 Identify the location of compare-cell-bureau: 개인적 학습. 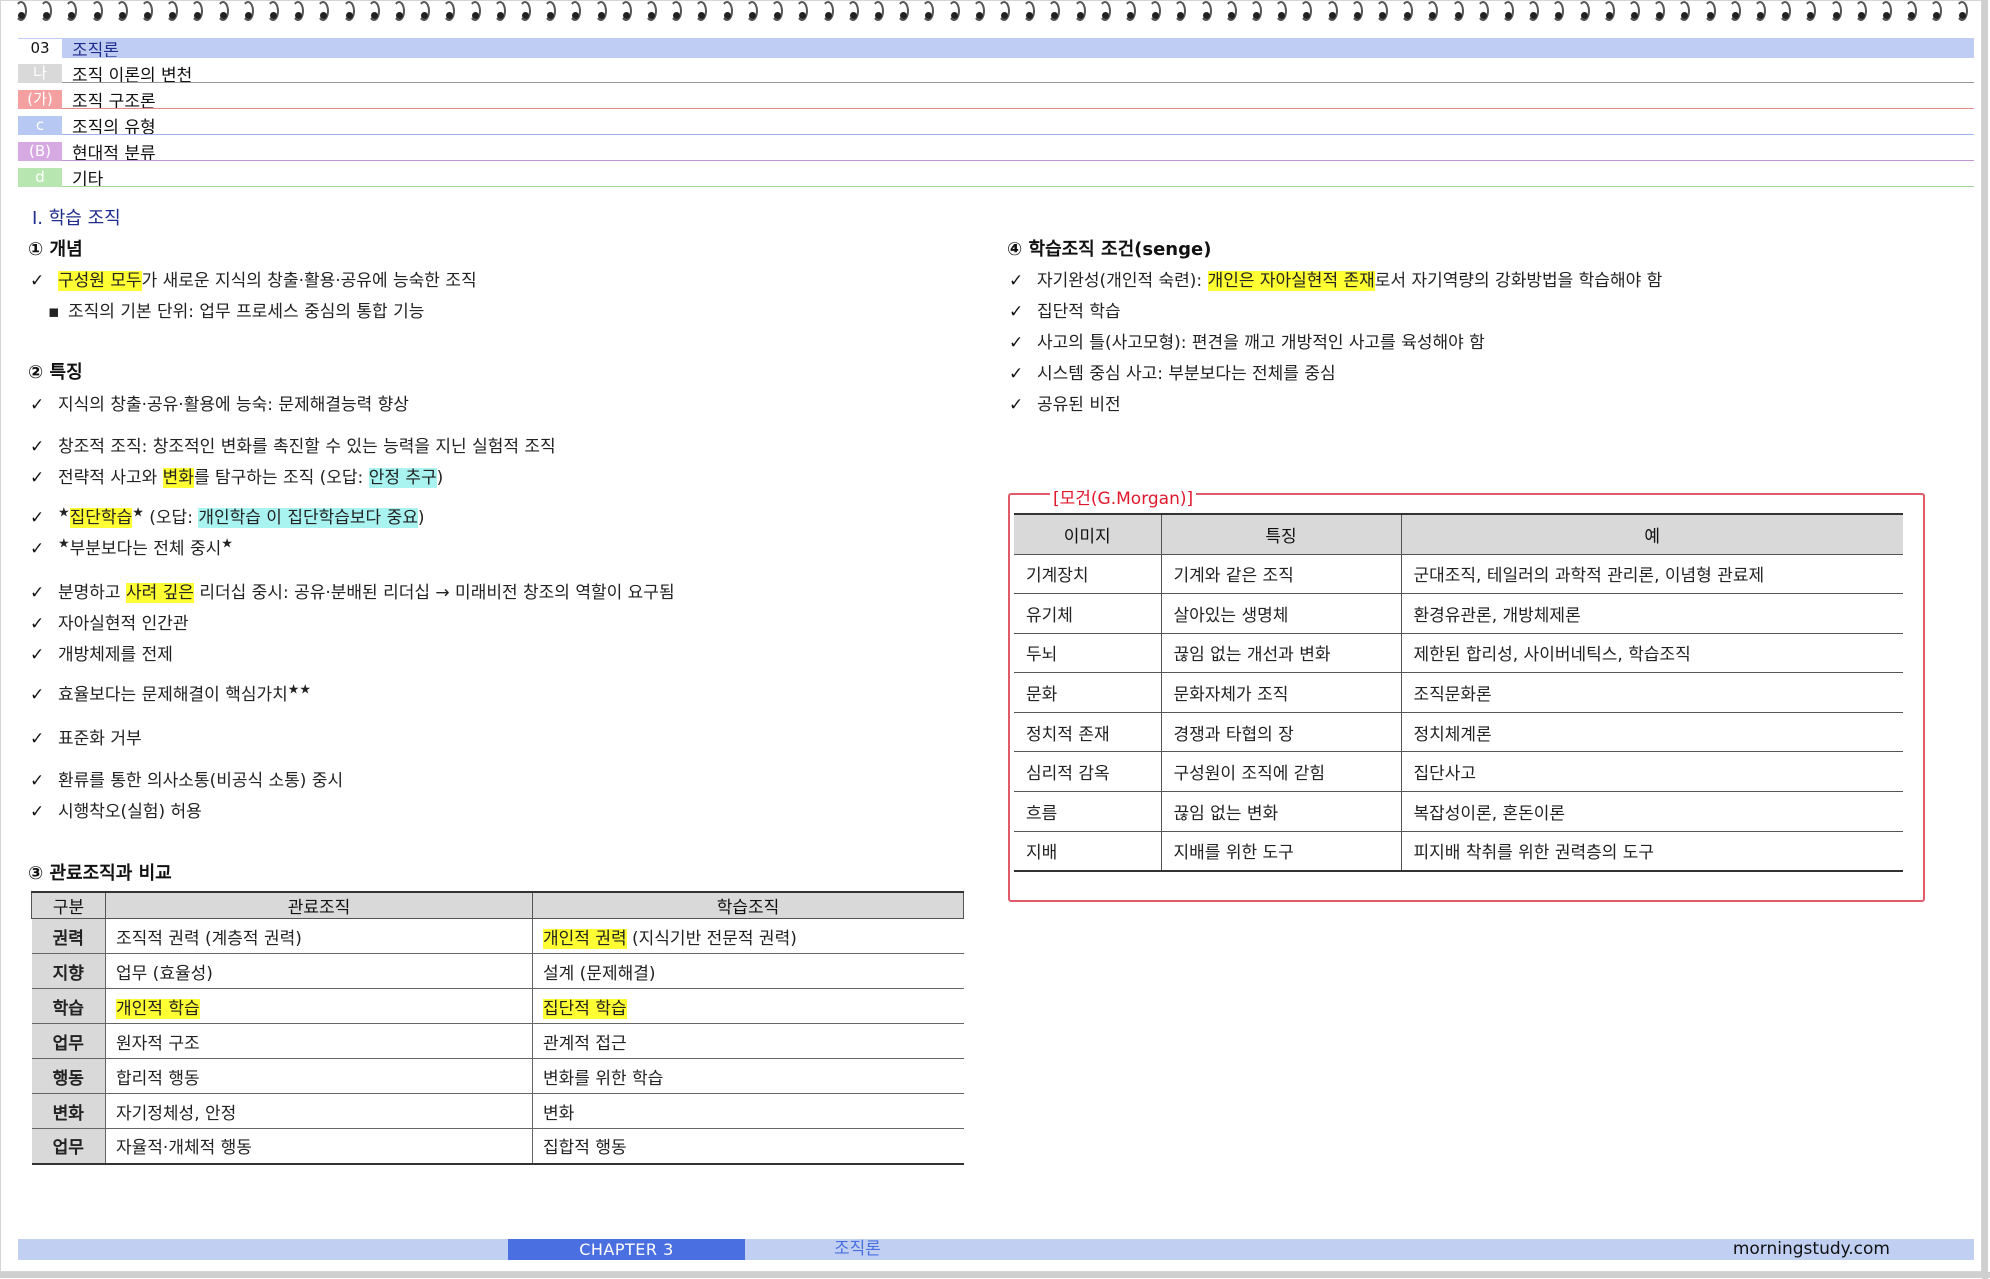
(319, 1006).